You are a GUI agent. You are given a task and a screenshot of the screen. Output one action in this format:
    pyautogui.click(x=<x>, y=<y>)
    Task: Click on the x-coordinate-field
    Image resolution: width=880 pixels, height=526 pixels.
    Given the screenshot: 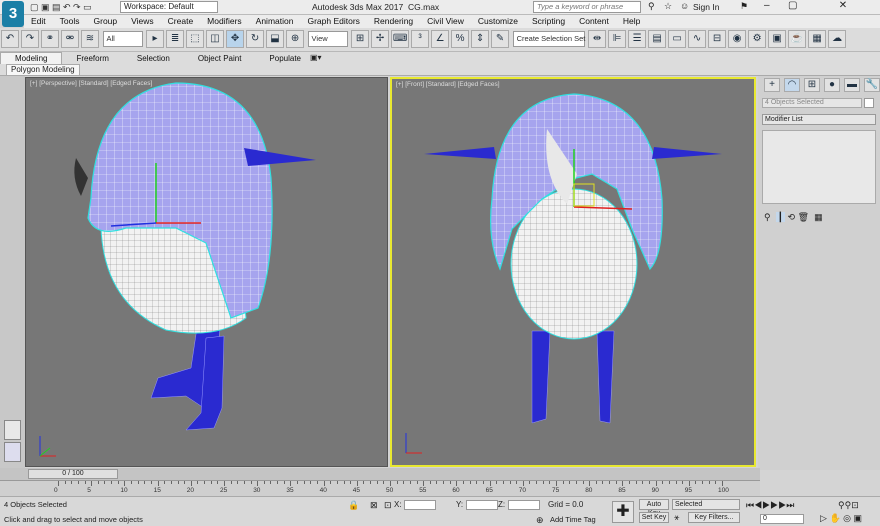 What is the action you would take?
    pyautogui.click(x=420, y=505)
    